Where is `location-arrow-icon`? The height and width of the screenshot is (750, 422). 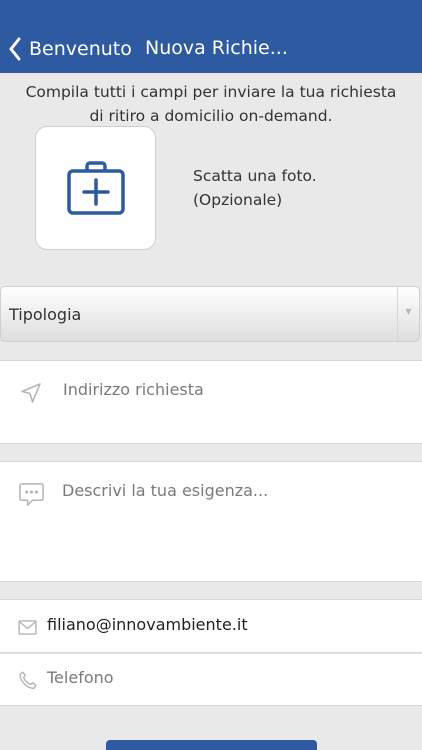
location-arrow-icon is located at coordinates (31, 393).